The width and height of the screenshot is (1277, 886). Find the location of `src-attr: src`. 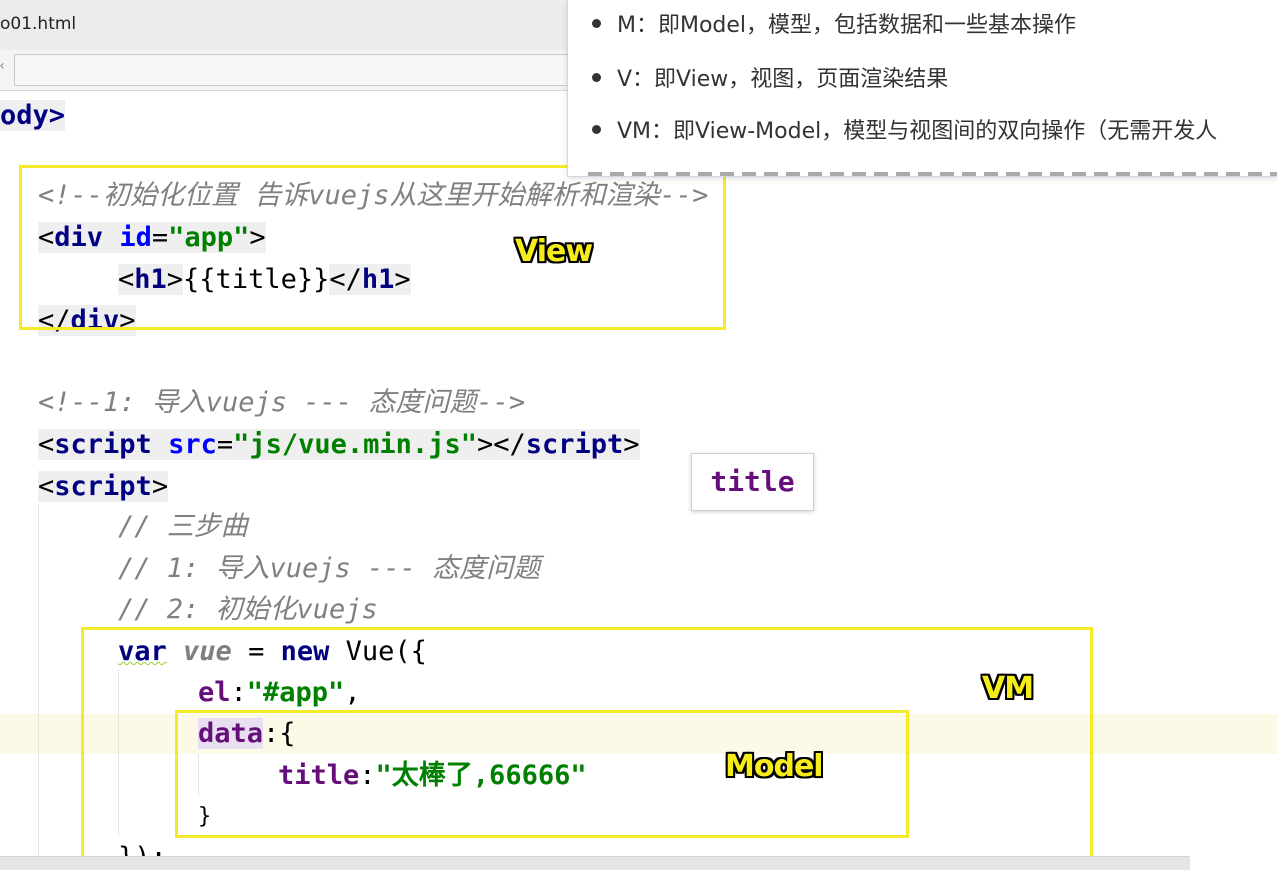

src-attr: src is located at coordinates (192, 444).